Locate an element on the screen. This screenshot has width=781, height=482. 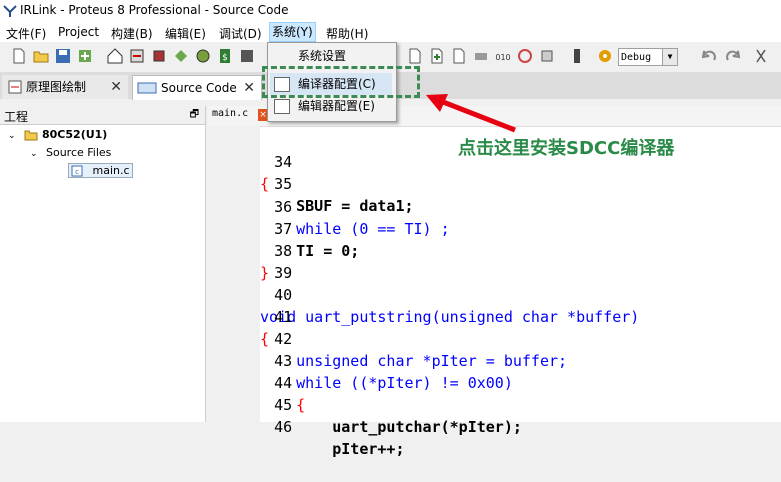
component-icon is located at coordinates (181, 56).